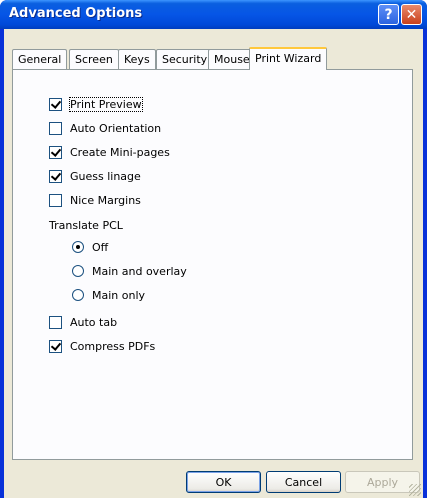 The height and width of the screenshot is (498, 427). What do you see at coordinates (120, 152) in the screenshot?
I see `create-mini-pages-label: Create Mini-pages` at bounding box center [120, 152].